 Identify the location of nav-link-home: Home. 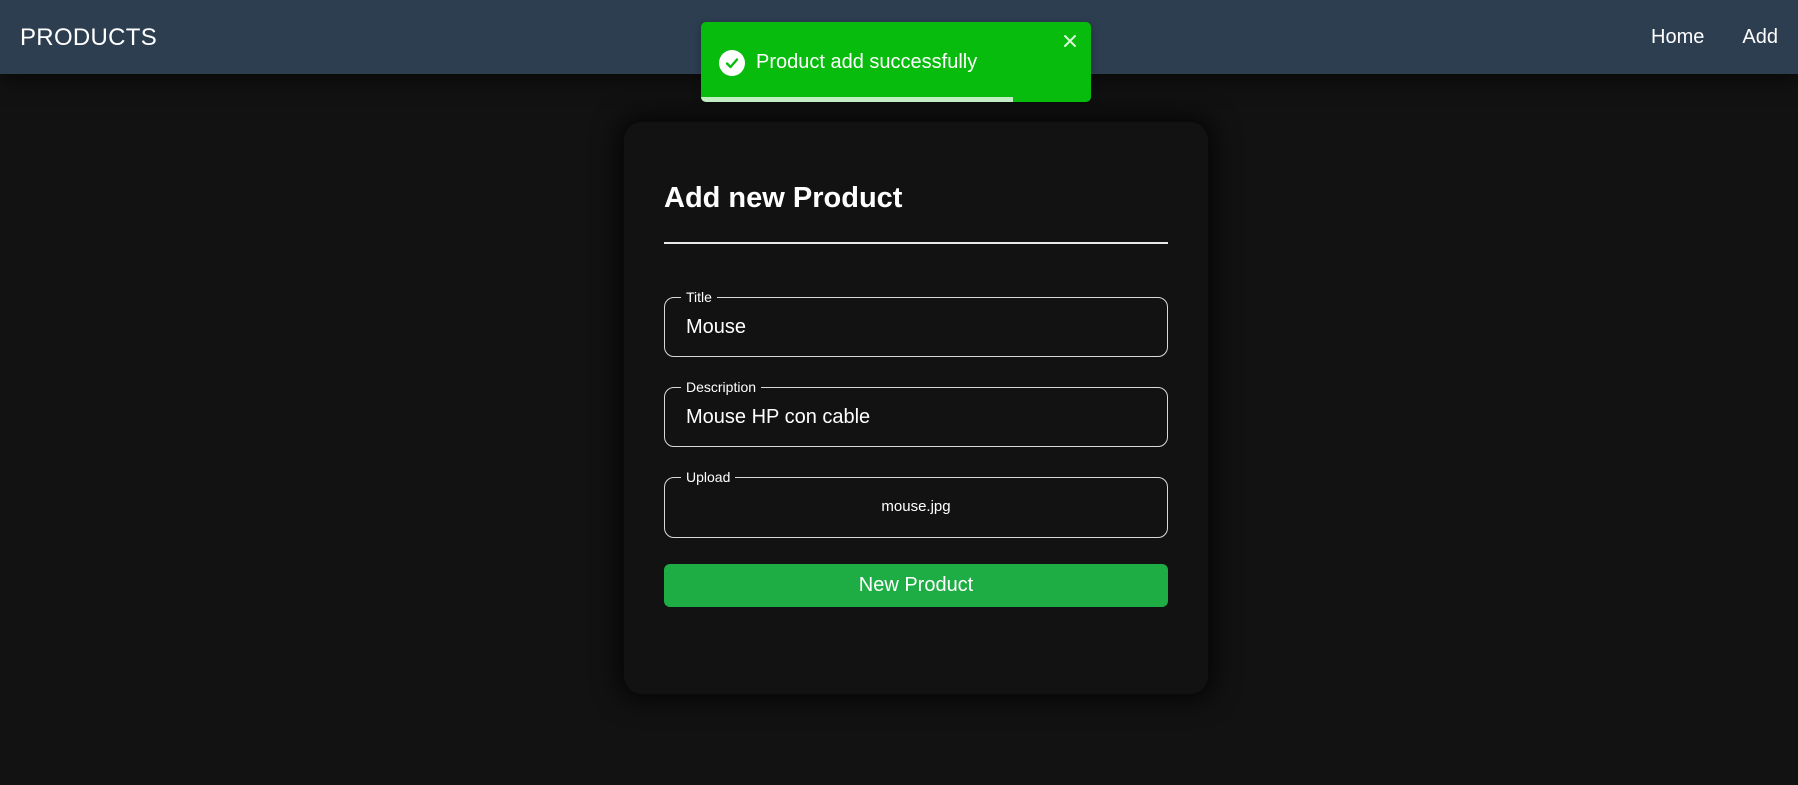
(1677, 37).